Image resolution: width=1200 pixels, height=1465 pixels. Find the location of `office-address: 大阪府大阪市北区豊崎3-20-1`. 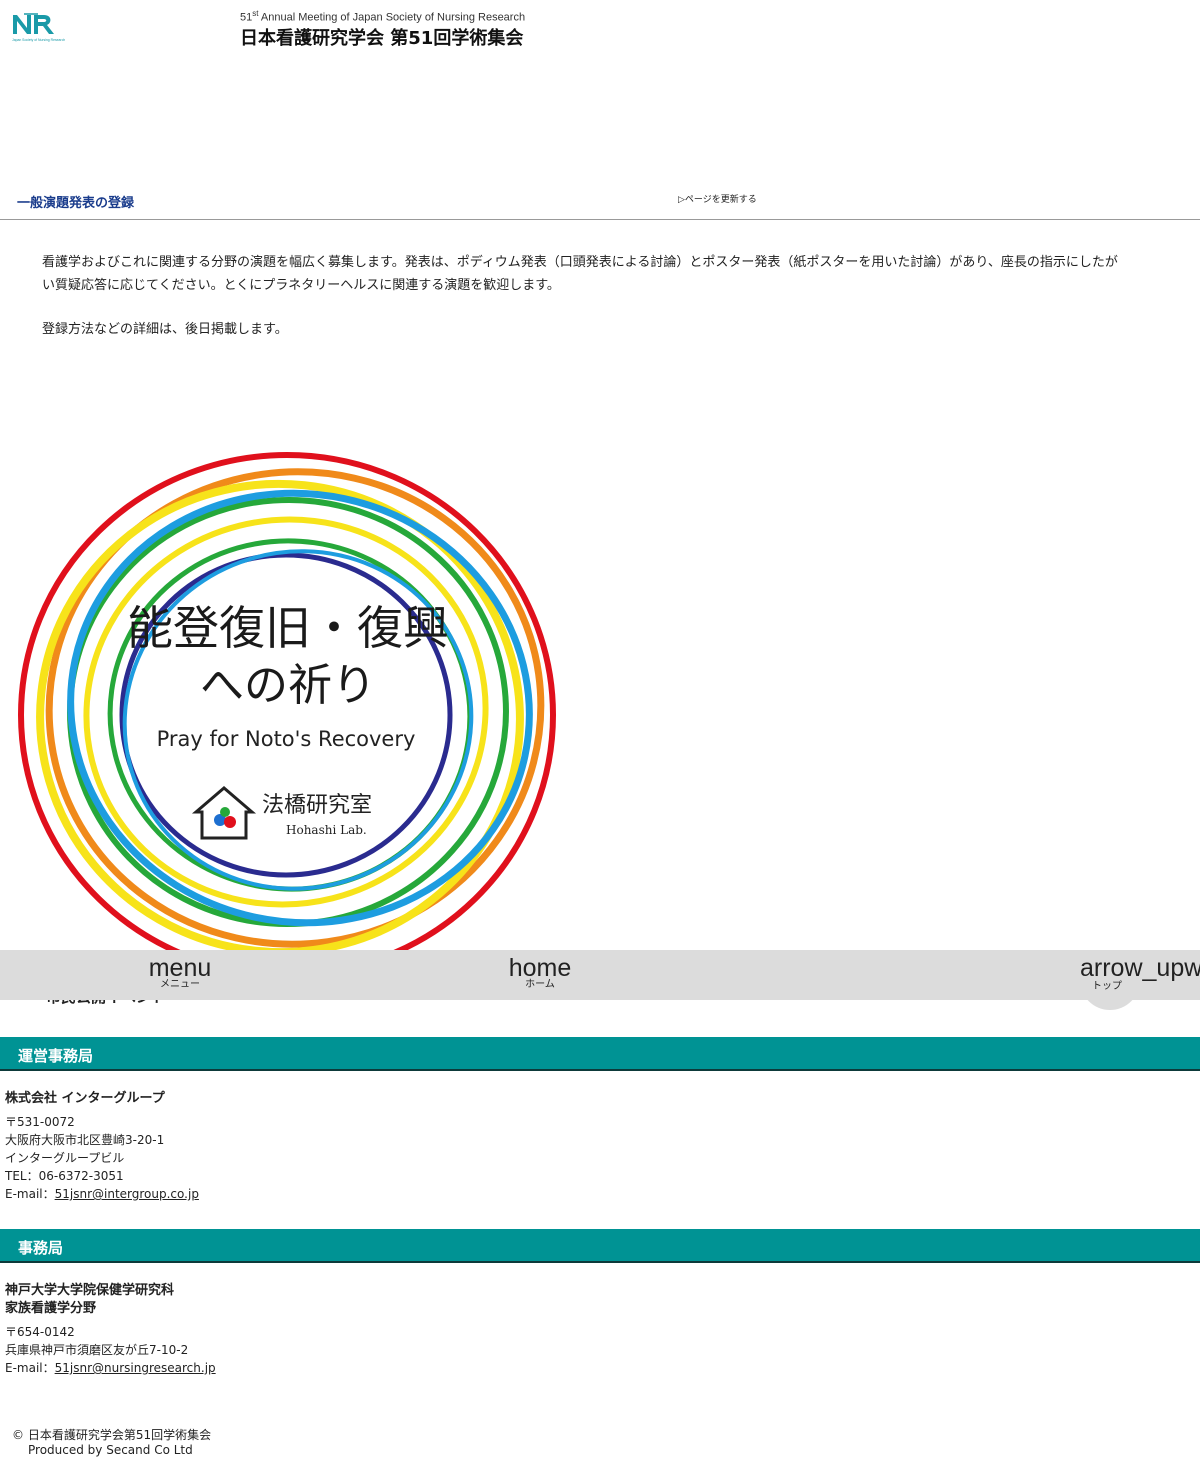

office-address: 大阪府大阪市北区豊崎3-20-1 is located at coordinates (85, 1140).